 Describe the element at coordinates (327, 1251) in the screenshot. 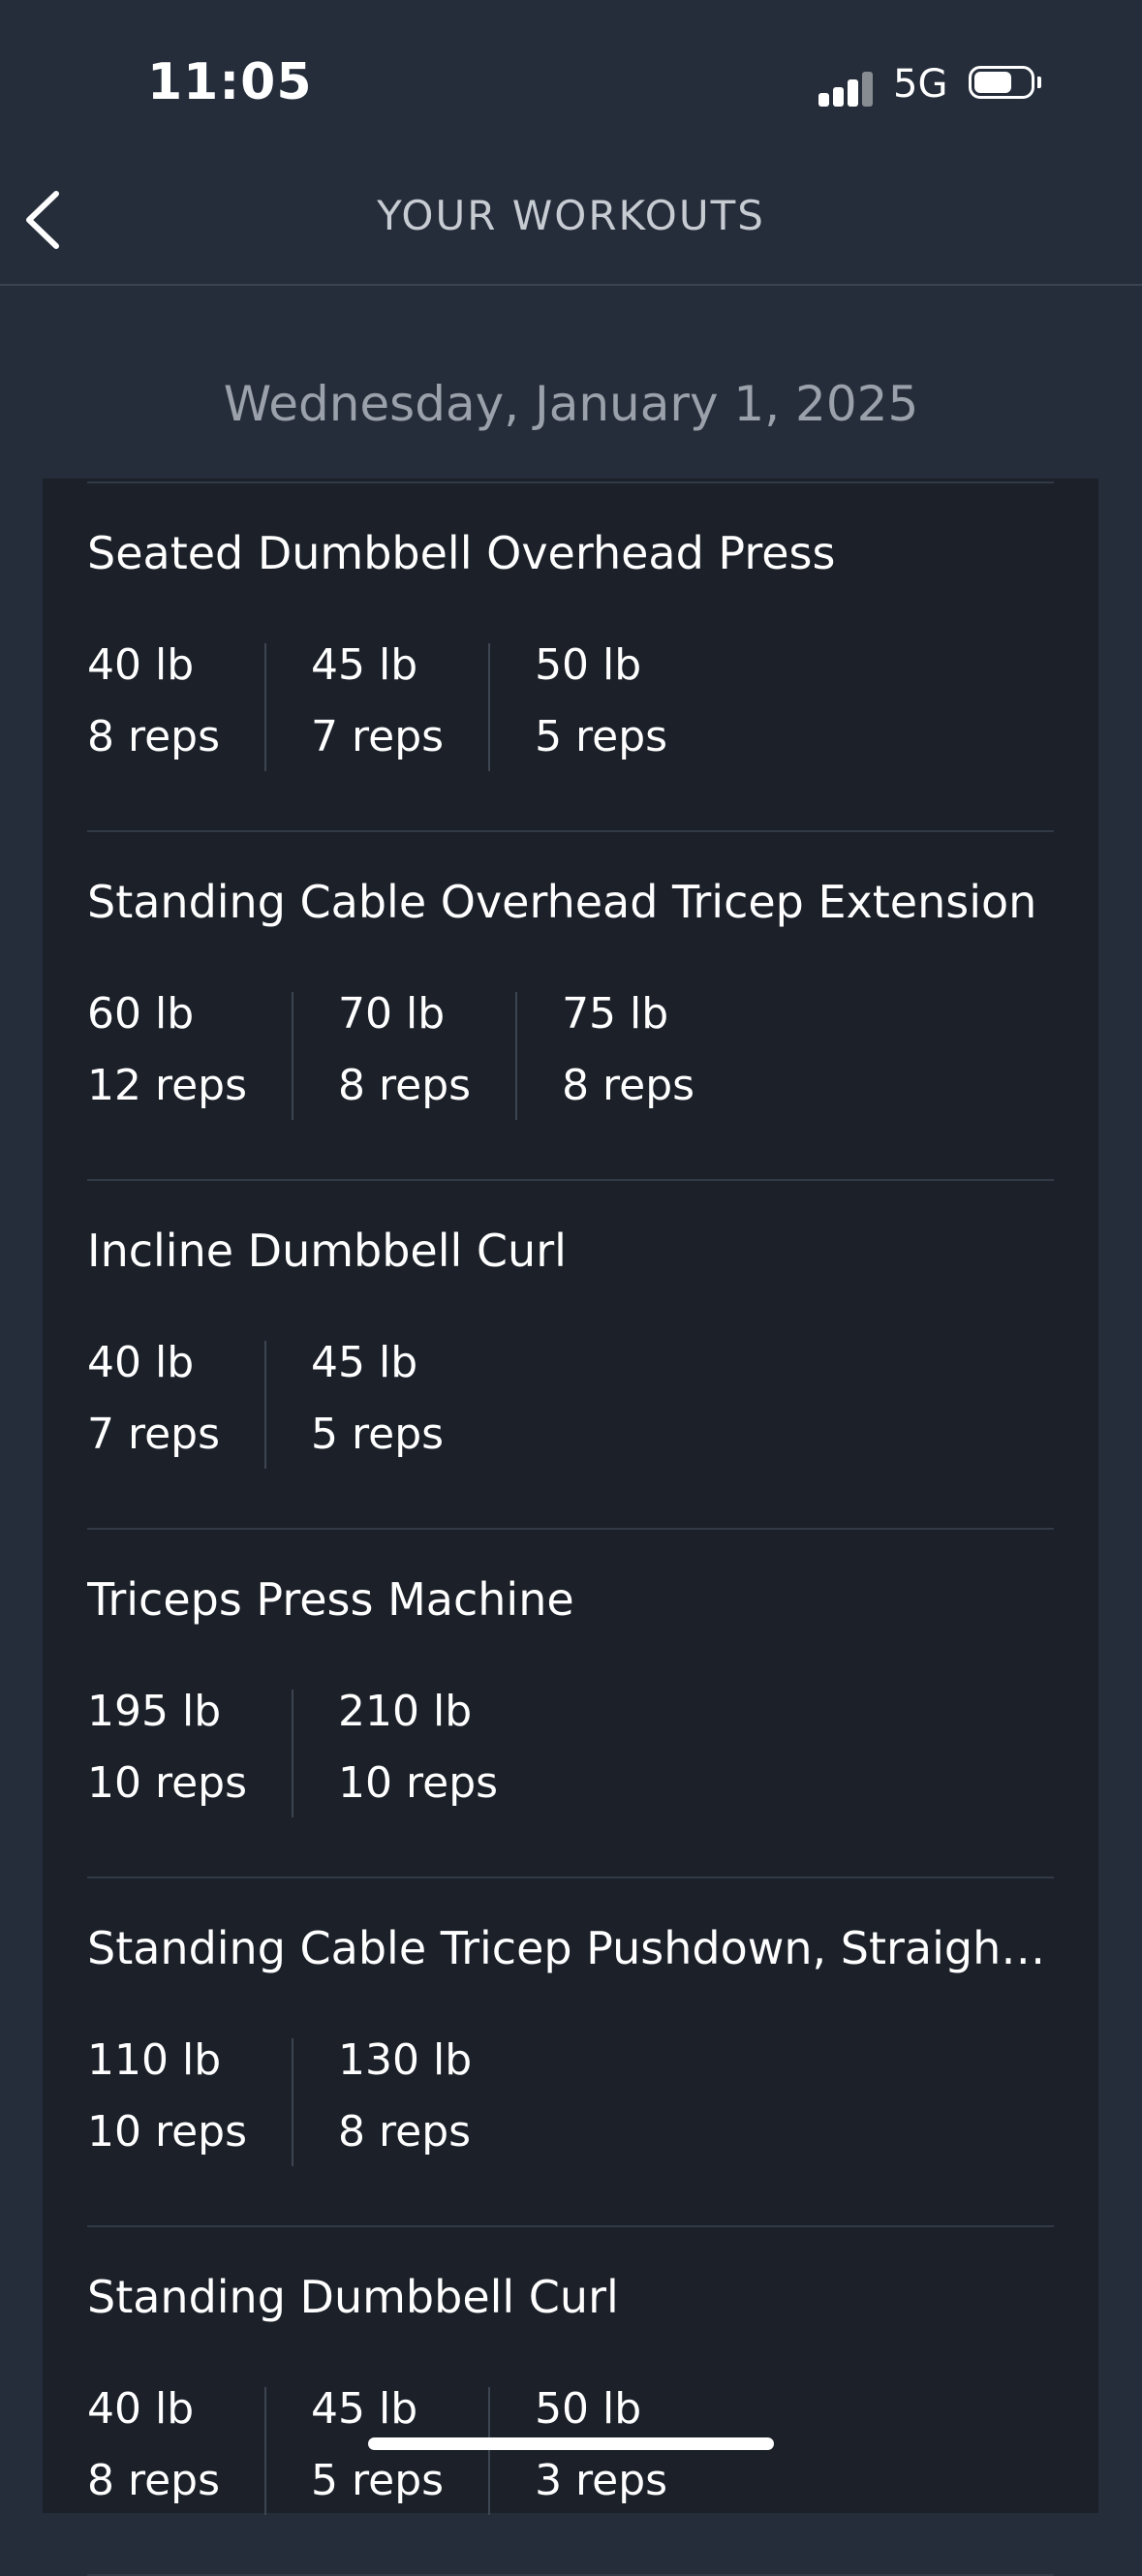

I see `exercise-name: Incline Dumbbell Curl` at that location.